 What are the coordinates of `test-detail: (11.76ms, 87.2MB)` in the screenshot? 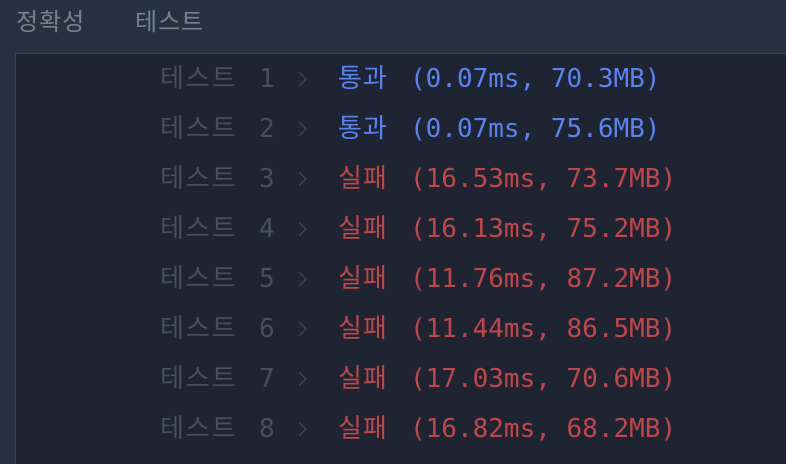 It's located at (543, 279).